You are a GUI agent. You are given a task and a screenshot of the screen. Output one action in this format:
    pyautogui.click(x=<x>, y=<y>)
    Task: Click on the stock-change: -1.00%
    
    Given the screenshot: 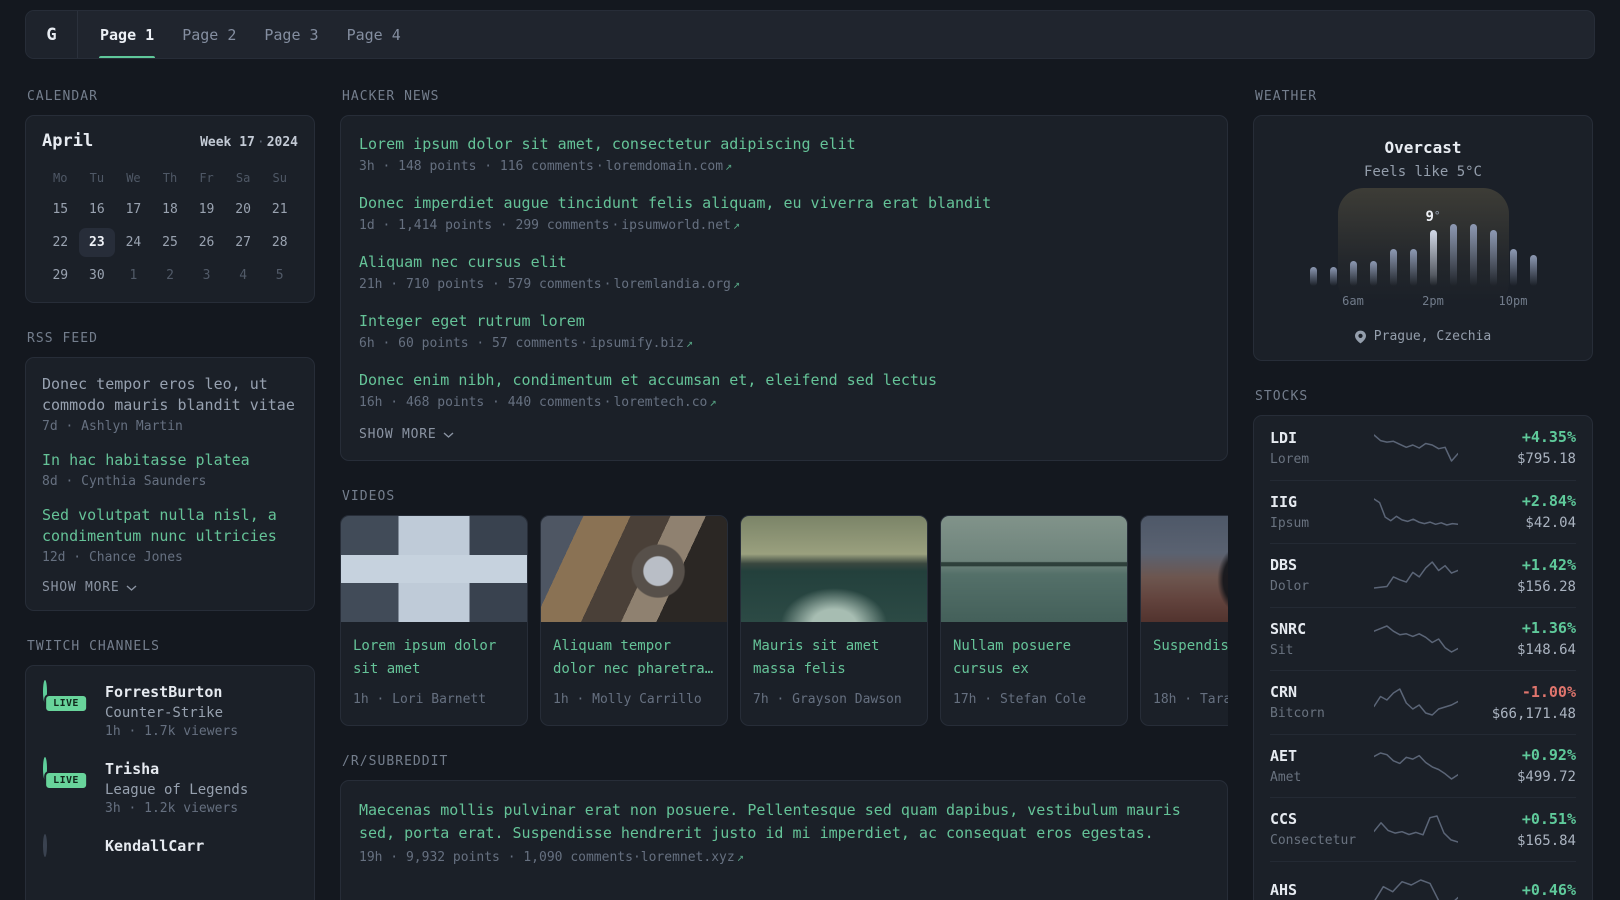 What is the action you would take?
    pyautogui.click(x=1548, y=691)
    